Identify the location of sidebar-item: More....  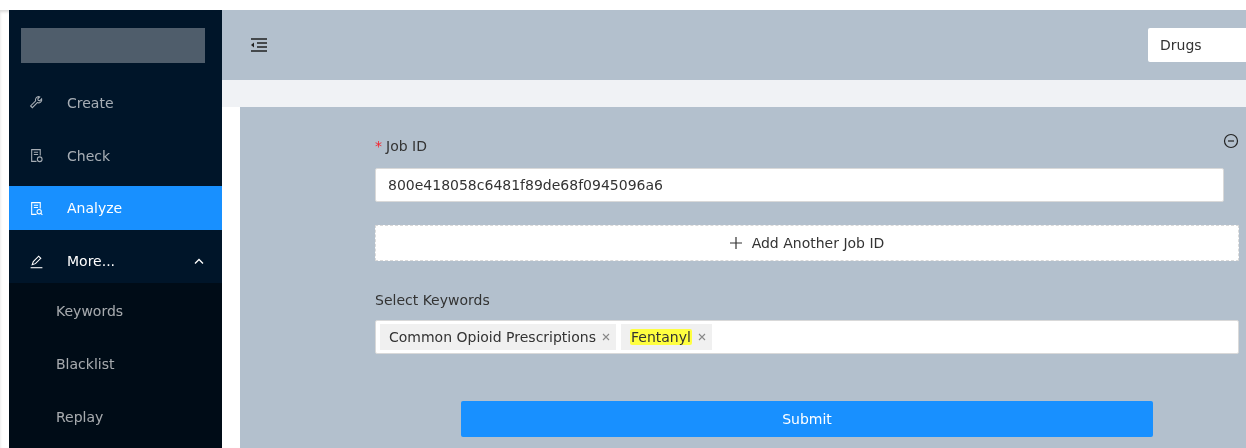
(115, 261).